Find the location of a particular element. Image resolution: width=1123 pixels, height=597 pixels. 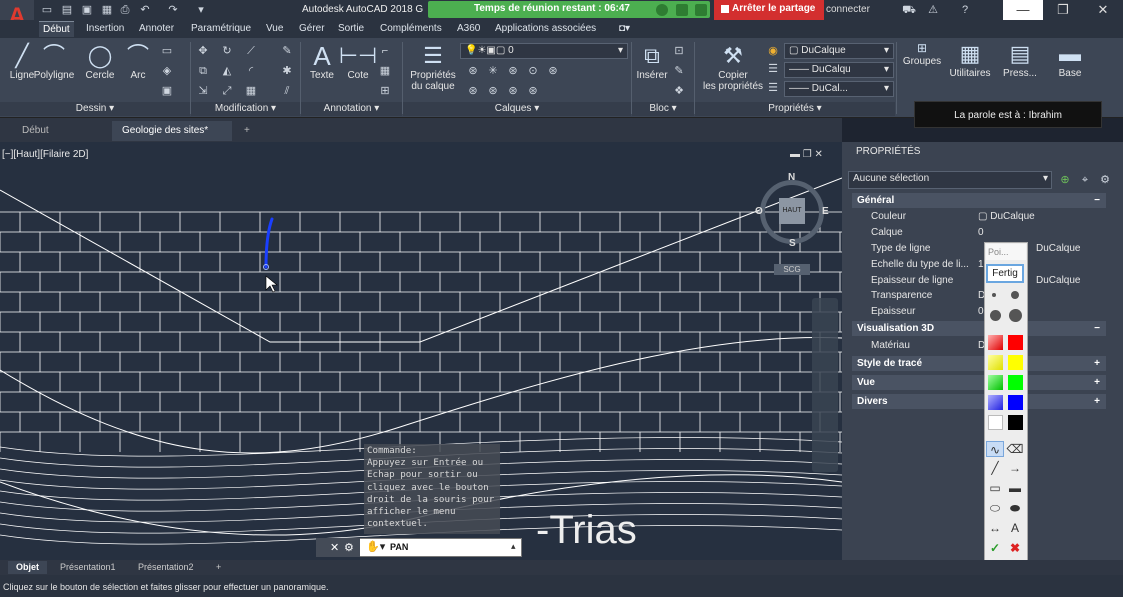

layer-state-icon: ⊛ is located at coordinates (533, 91).